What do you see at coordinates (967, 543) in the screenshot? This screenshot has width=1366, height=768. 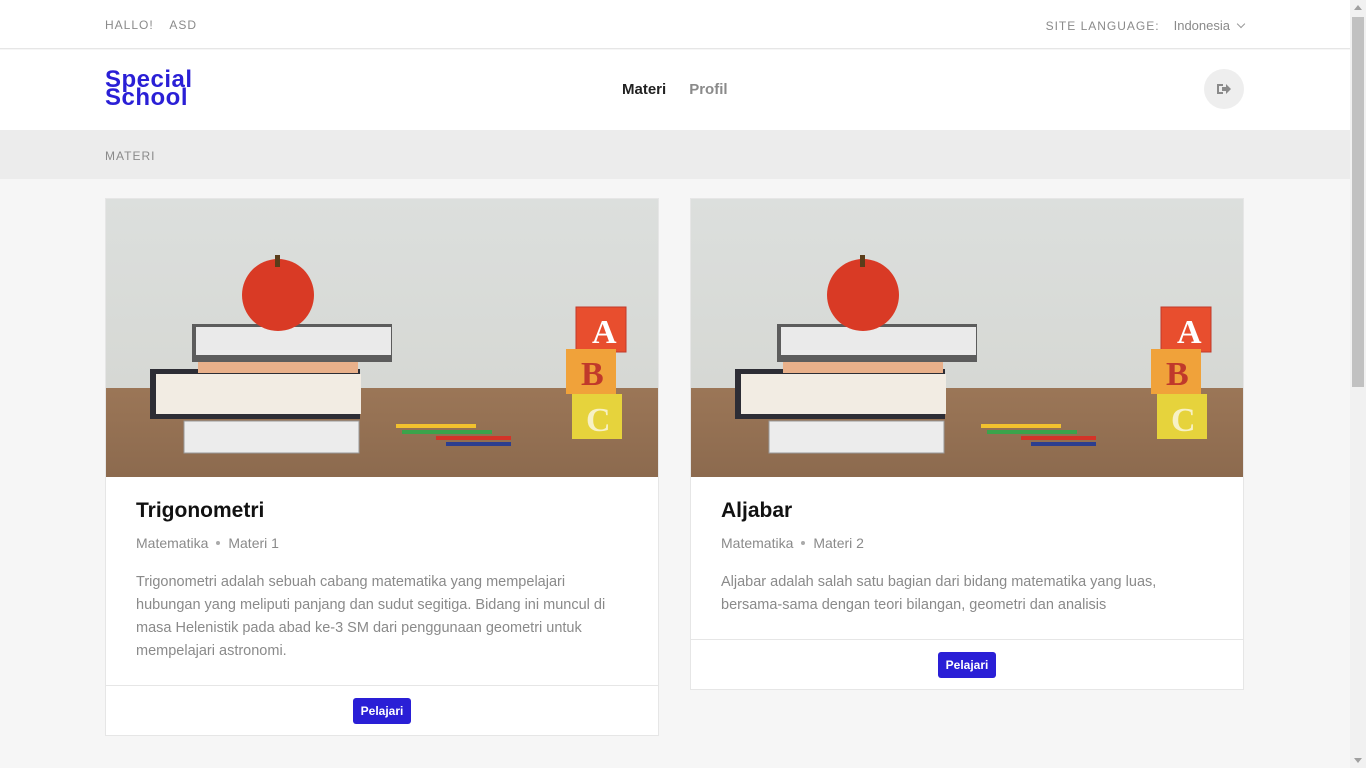 I see `course-meta: Matematika Materi 2` at bounding box center [967, 543].